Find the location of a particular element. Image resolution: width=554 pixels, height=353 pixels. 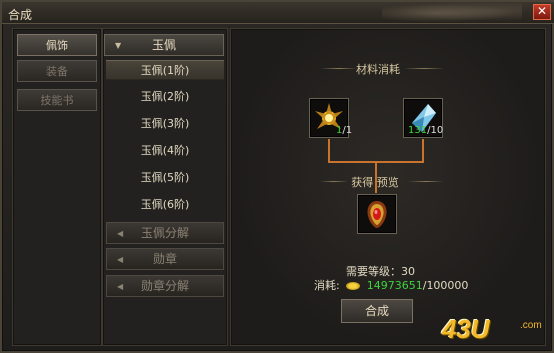

material-slot-2: 131/10 is located at coordinates (423, 118).